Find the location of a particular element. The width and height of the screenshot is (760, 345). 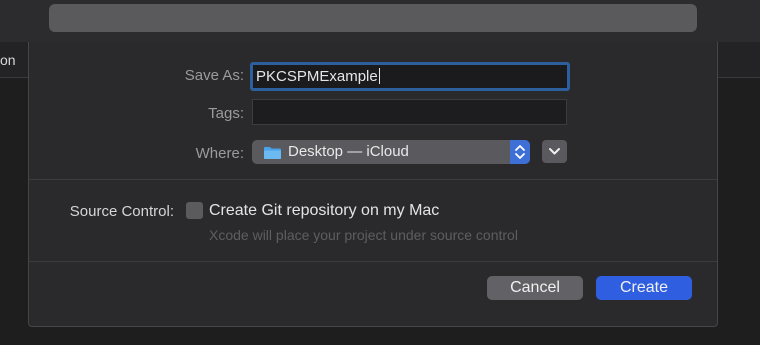

where-popup-button: Desktop — iCloud is located at coordinates (391, 152).